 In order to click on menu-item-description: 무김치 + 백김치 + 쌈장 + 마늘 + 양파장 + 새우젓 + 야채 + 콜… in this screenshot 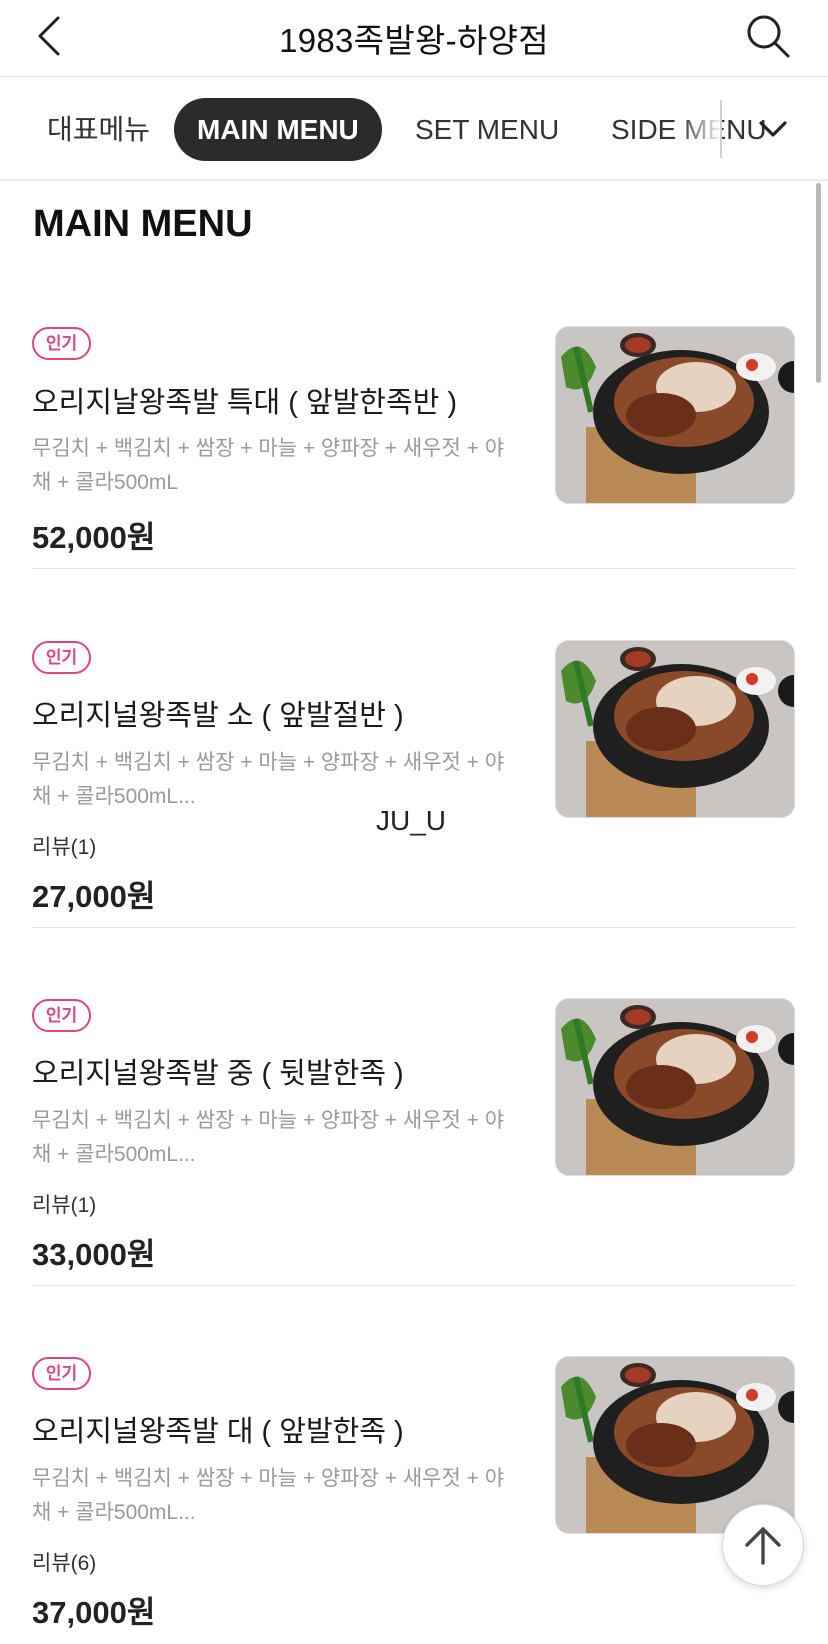, I will do `click(268, 1495)`.